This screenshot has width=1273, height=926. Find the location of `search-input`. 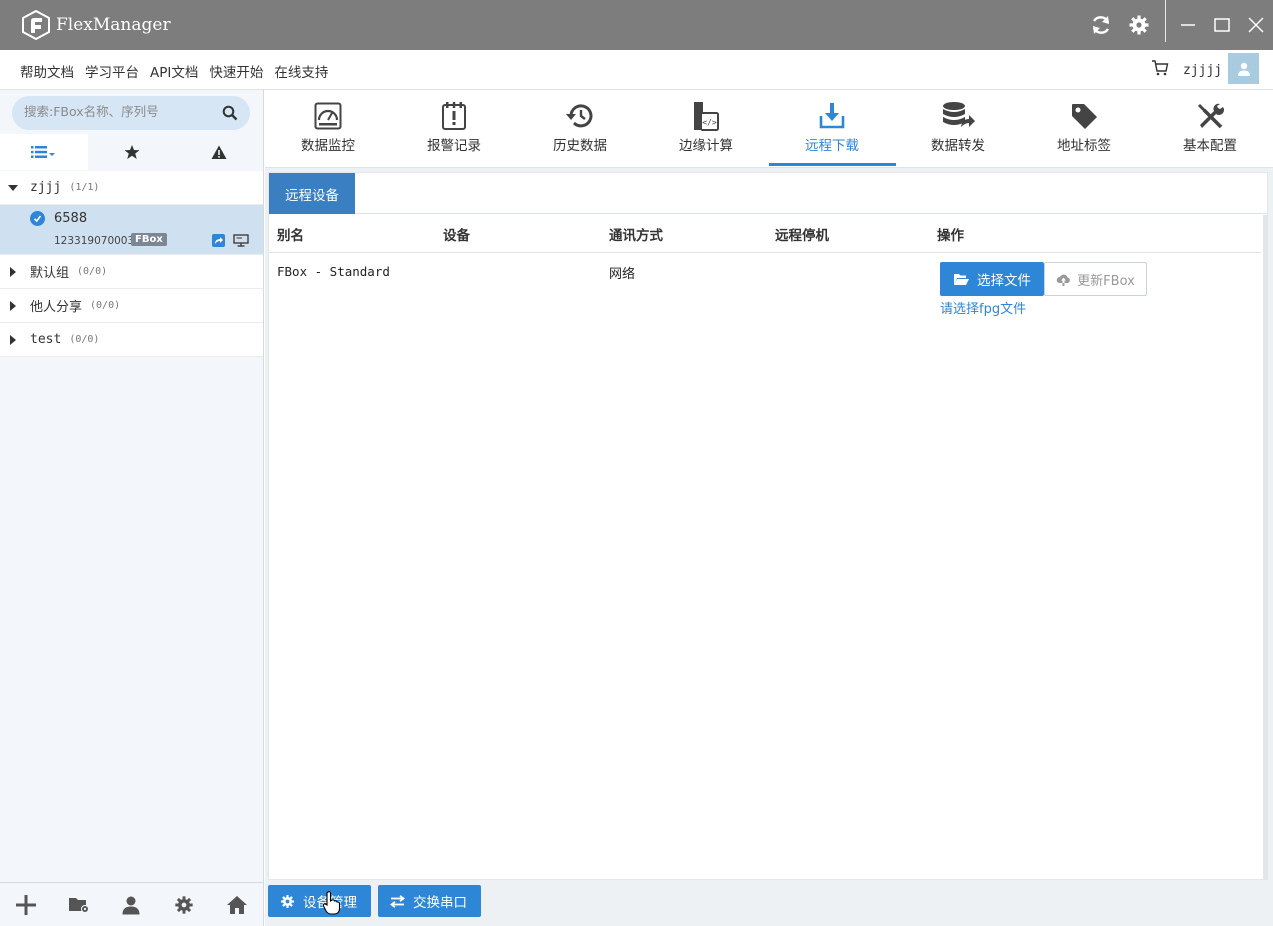

search-input is located at coordinates (119, 111).